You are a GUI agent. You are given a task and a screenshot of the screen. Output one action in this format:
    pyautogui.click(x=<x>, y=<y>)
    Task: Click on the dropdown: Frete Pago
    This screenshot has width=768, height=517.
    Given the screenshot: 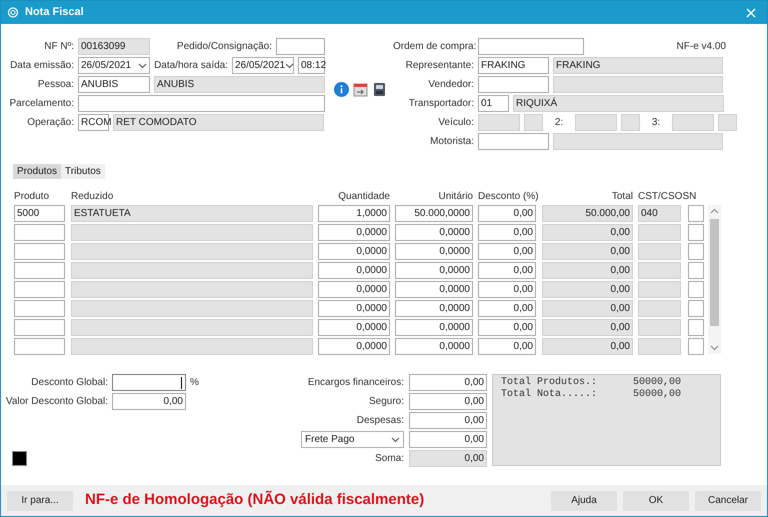 What is the action you would take?
    pyautogui.click(x=352, y=439)
    